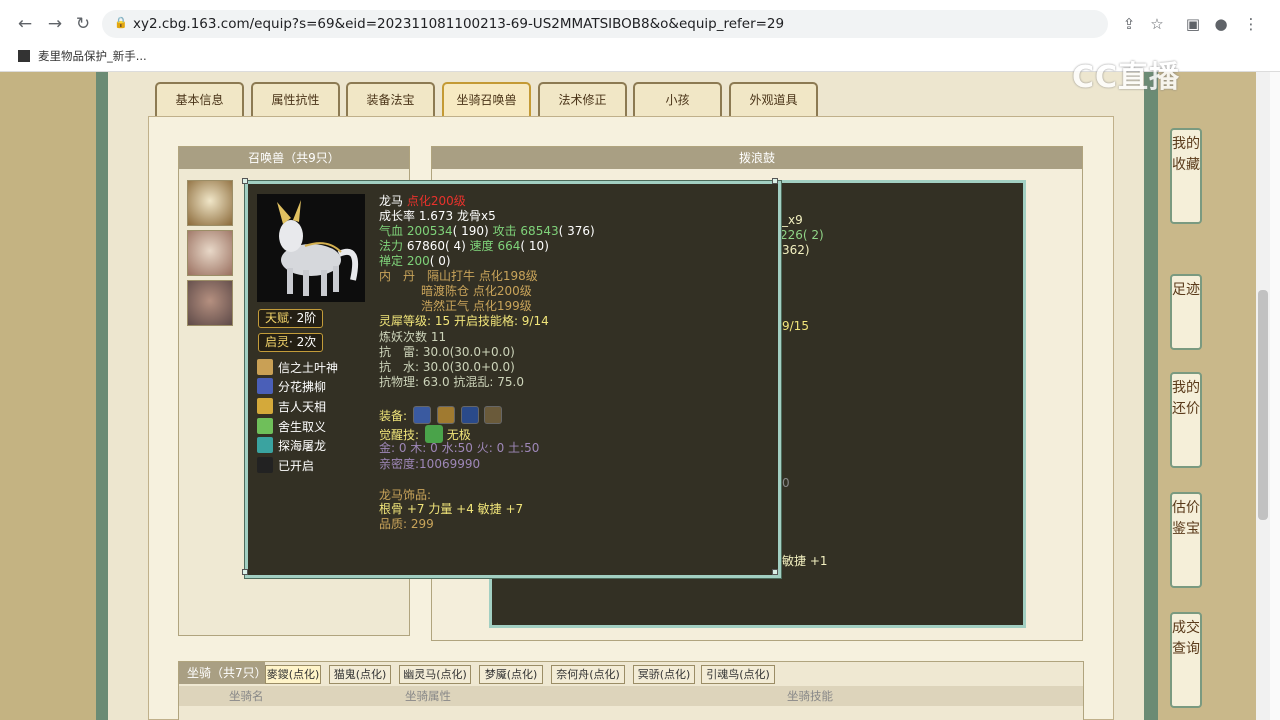  What do you see at coordinates (413, 337) in the screenshot?
I see `lianyao-line: 炼妖次数 11` at bounding box center [413, 337].